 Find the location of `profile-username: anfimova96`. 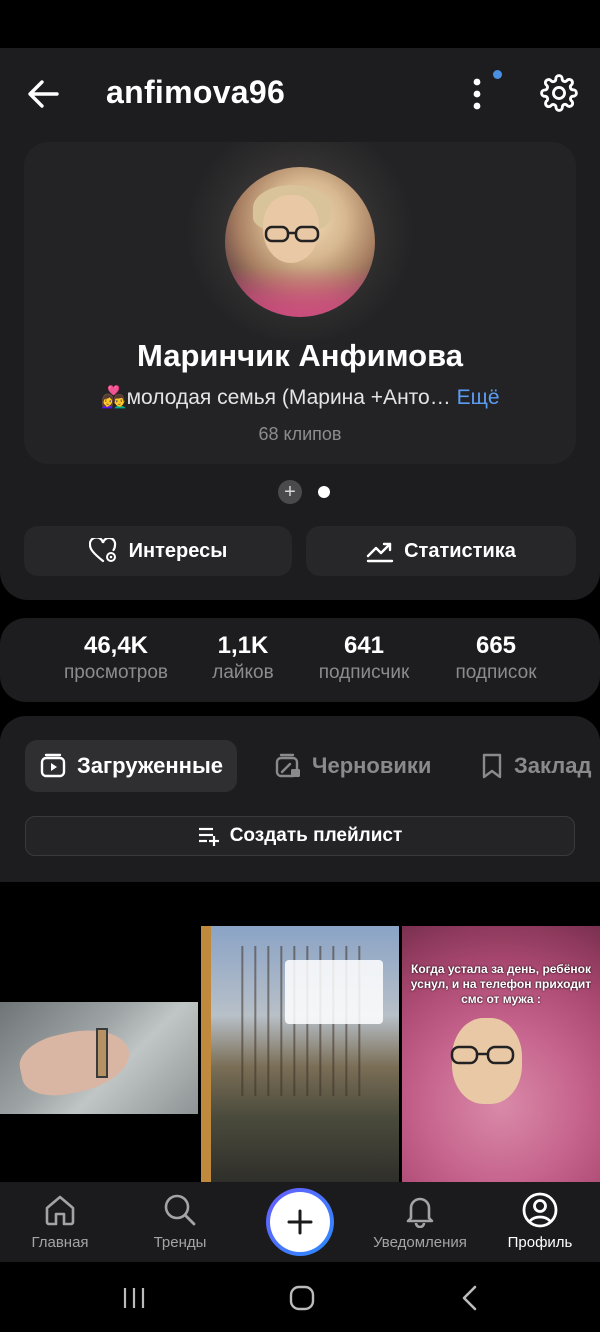

profile-username: anfimova96 is located at coordinates (196, 92).